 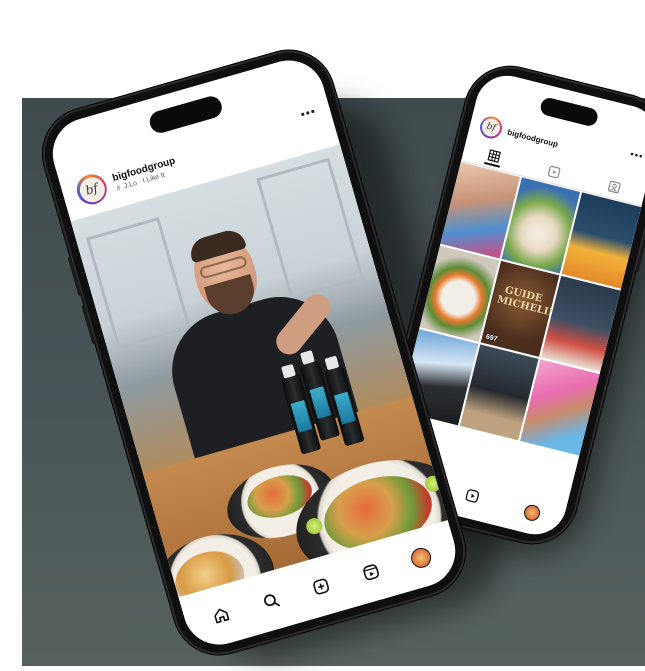 I want to click on post-avatar: bf, so click(x=92, y=189).